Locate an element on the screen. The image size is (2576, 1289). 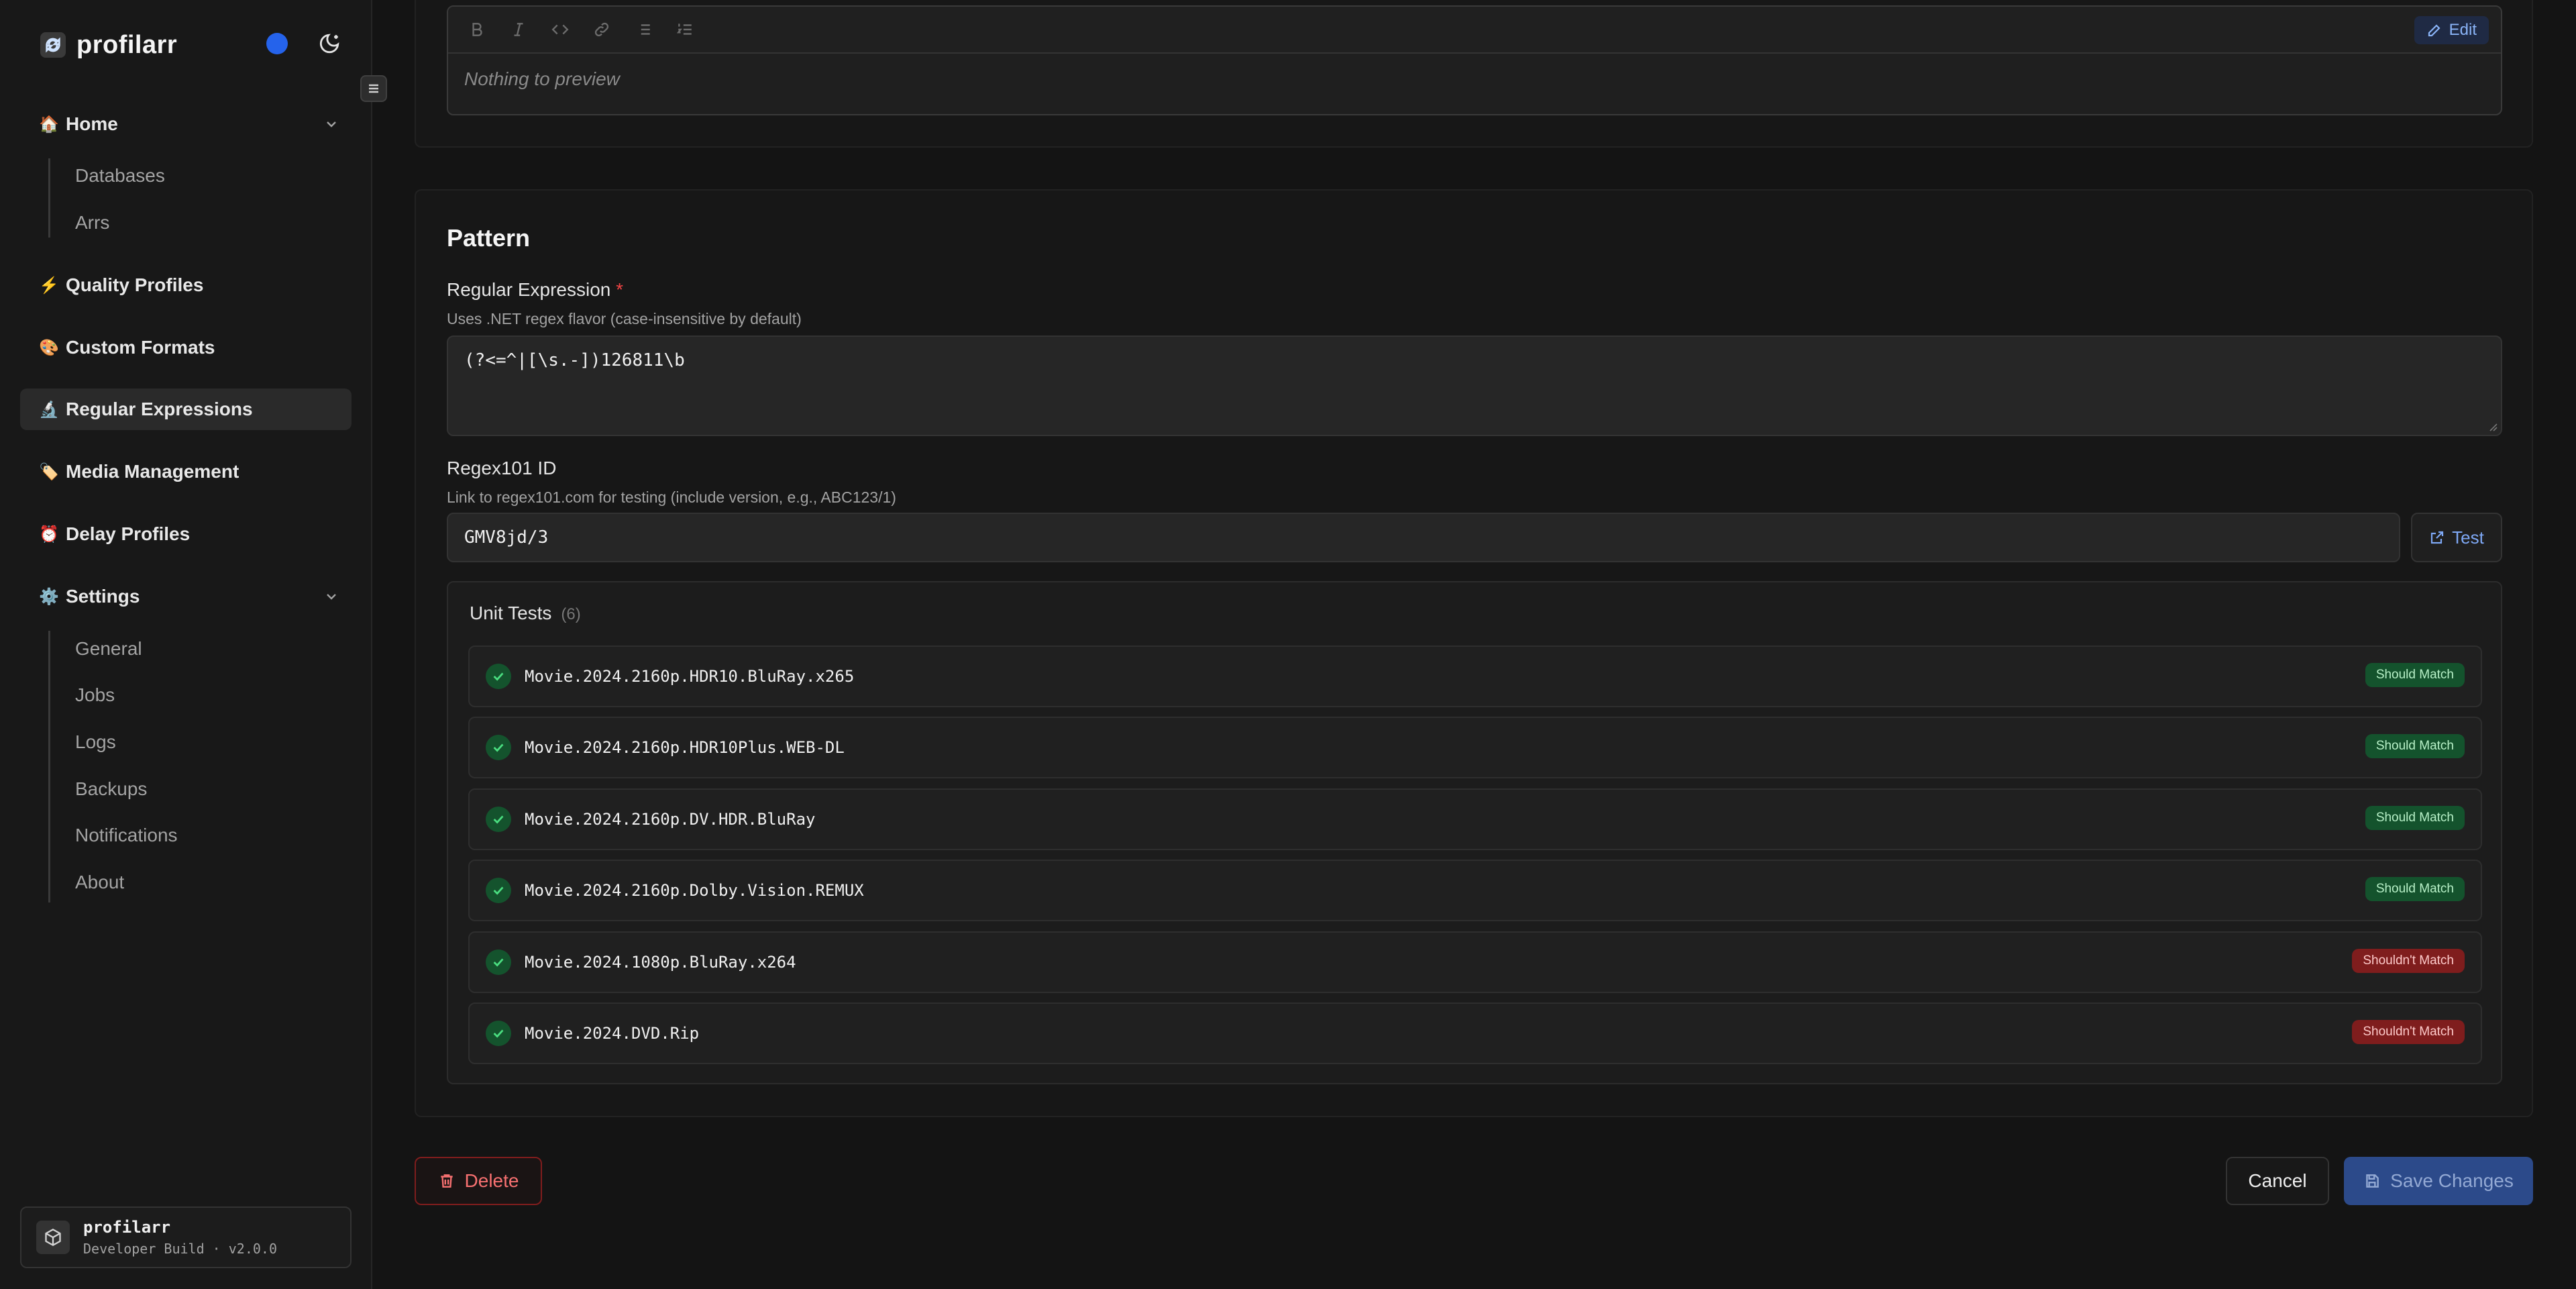
test-button: Test is located at coordinates (2456, 537).